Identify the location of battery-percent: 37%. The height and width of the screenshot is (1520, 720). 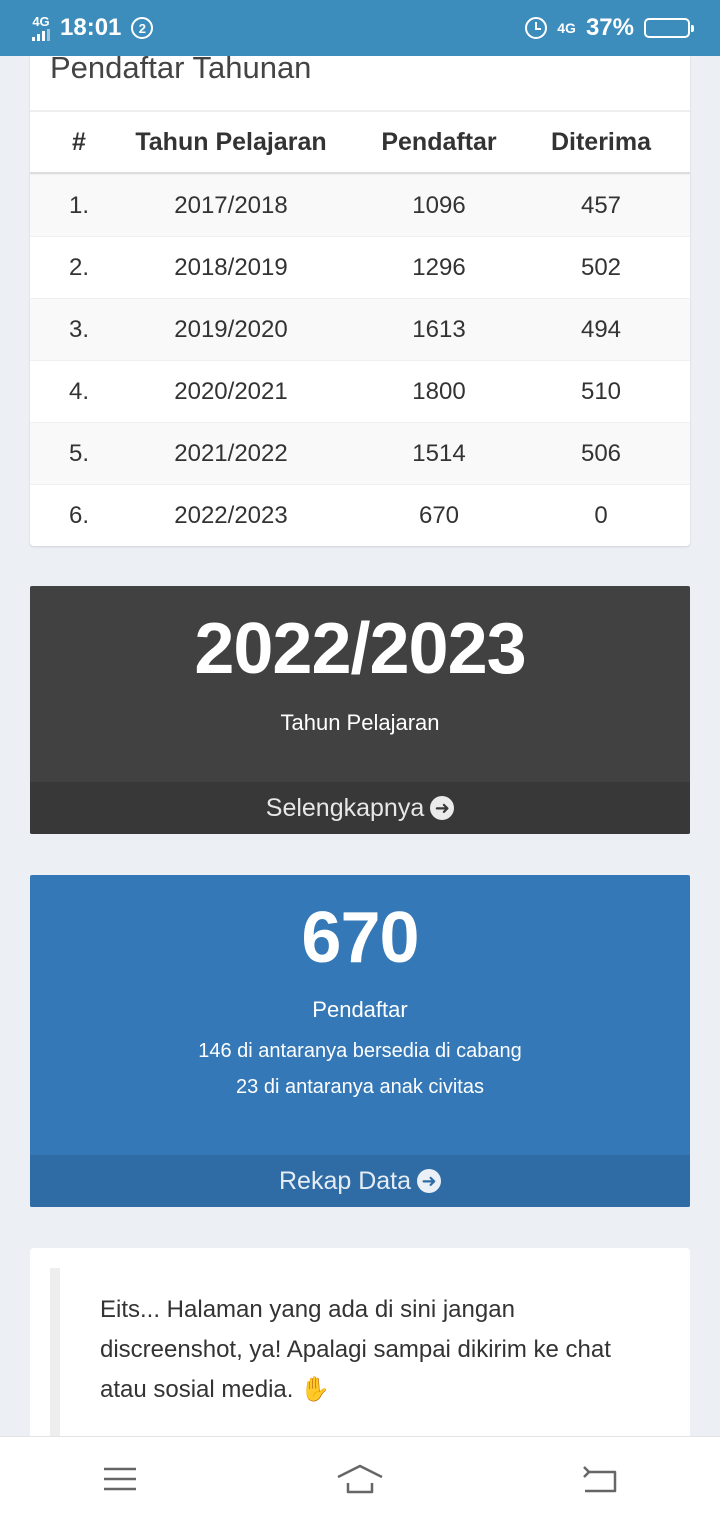
(609, 27).